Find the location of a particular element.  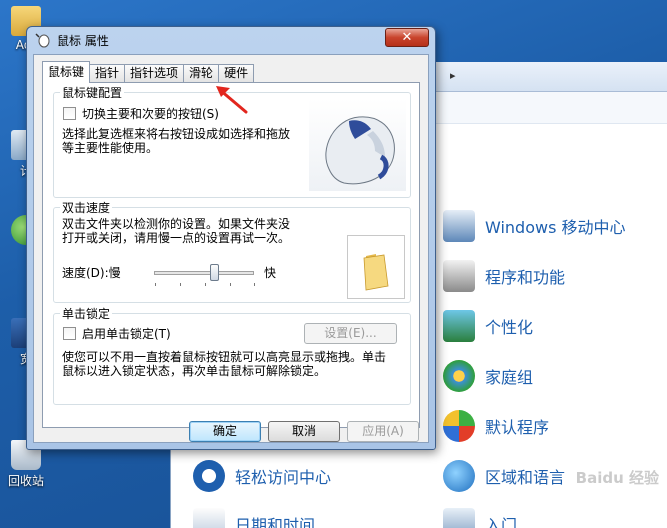

breadcrumb-arrow-icon: ▸ is located at coordinates (453, 75).